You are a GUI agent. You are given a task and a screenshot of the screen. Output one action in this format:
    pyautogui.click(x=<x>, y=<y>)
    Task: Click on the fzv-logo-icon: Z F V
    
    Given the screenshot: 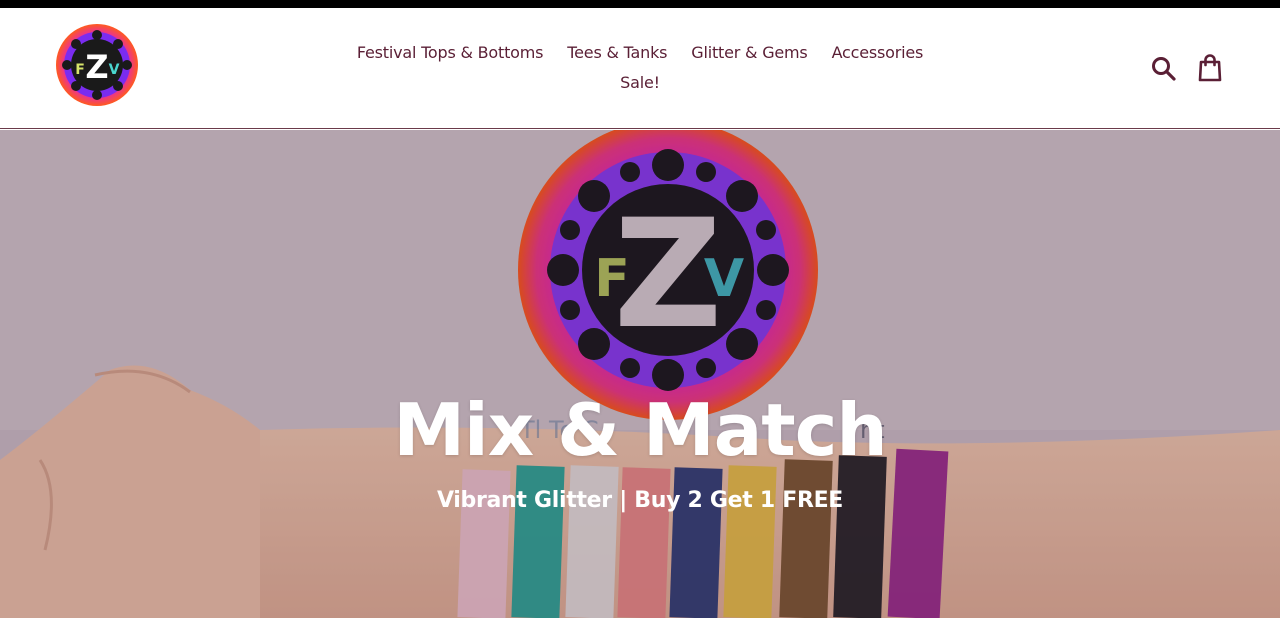 What is the action you would take?
    pyautogui.click(x=97, y=65)
    